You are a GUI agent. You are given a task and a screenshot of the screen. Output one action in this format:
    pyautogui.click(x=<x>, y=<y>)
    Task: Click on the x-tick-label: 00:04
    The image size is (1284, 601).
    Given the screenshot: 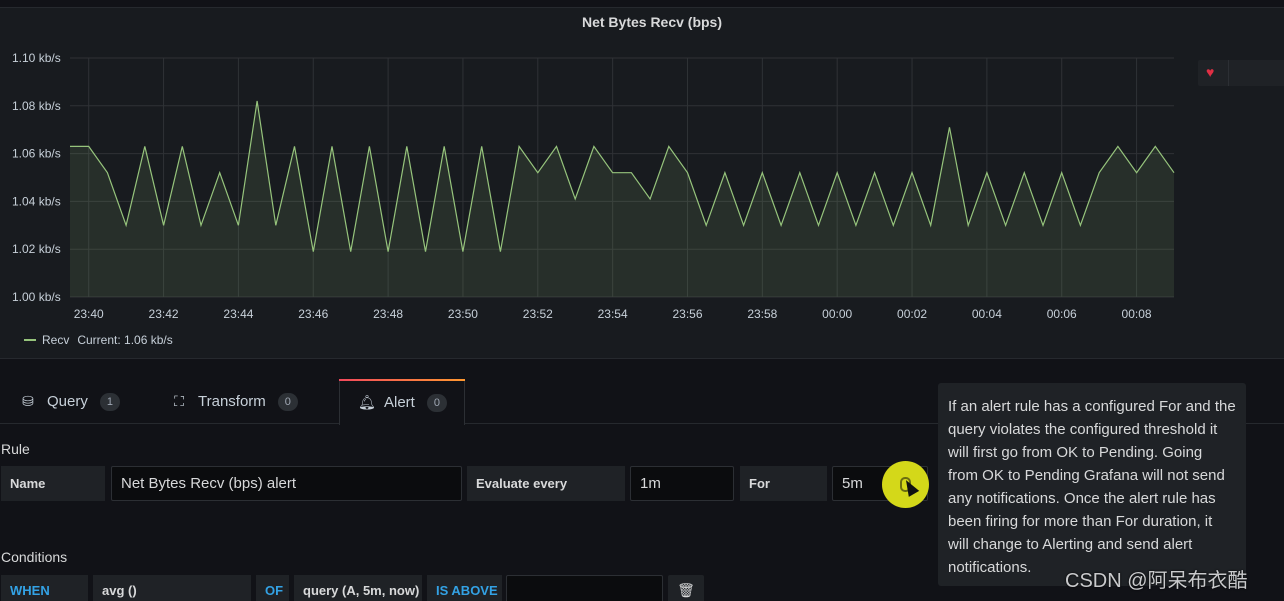 What is the action you would take?
    pyautogui.click(x=987, y=314)
    